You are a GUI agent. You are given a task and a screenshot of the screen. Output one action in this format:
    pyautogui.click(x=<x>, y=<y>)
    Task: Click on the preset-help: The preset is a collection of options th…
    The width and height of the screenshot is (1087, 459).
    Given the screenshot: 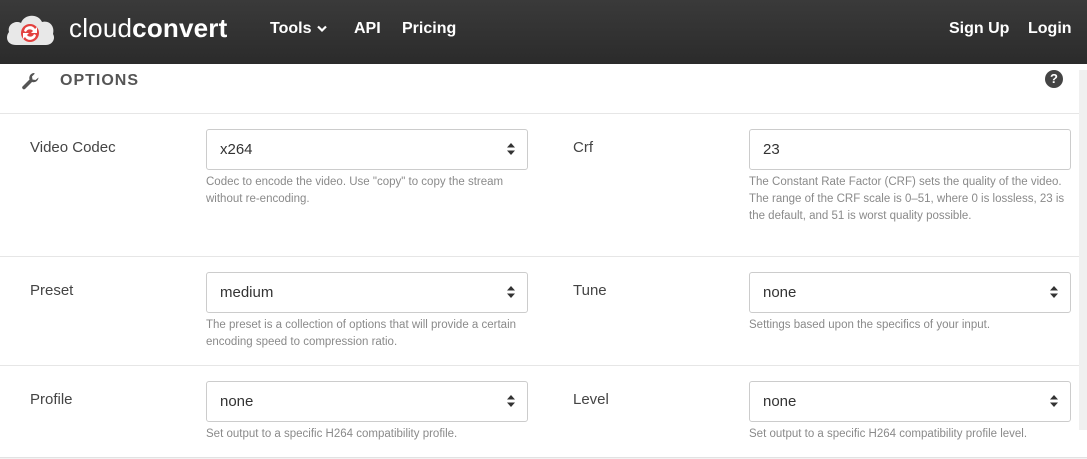 What is the action you would take?
    pyautogui.click(x=361, y=333)
    